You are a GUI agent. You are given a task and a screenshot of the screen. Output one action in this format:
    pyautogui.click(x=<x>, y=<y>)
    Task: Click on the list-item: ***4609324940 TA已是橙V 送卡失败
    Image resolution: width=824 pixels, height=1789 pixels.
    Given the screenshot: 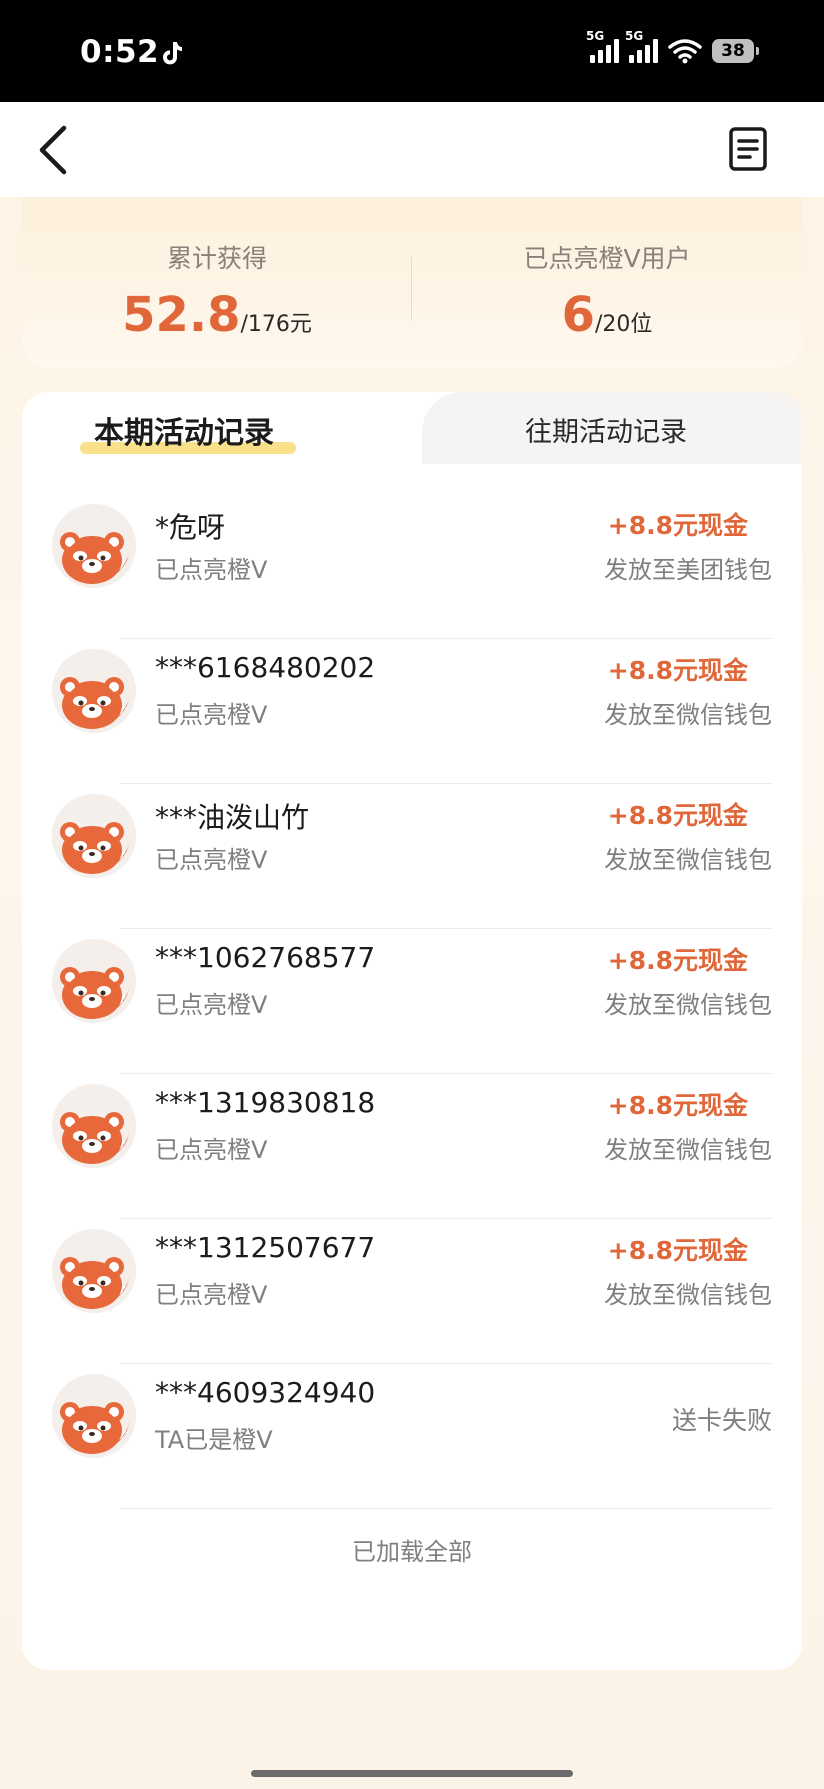 What is the action you would take?
    pyautogui.click(x=412, y=1436)
    